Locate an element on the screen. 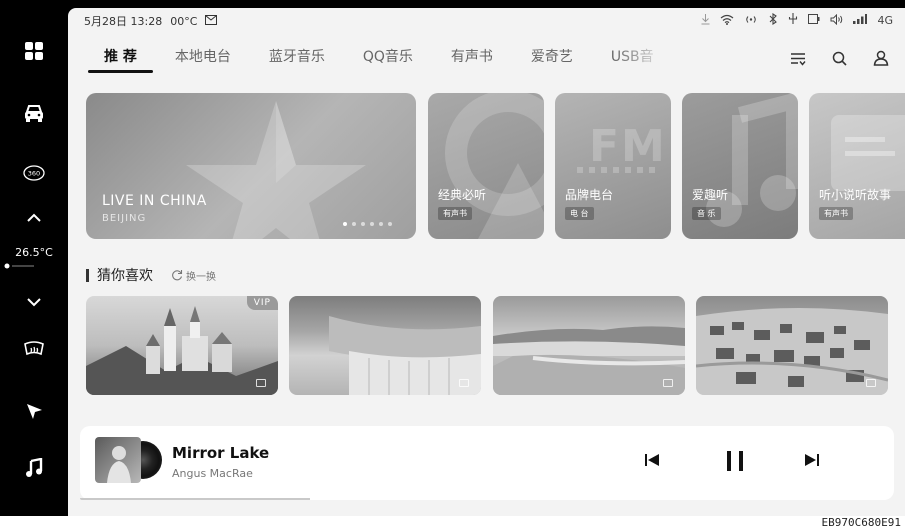 Image resolution: width=905 pixels, height=531 pixels. screen-cast-icon is located at coordinates (814, 20).